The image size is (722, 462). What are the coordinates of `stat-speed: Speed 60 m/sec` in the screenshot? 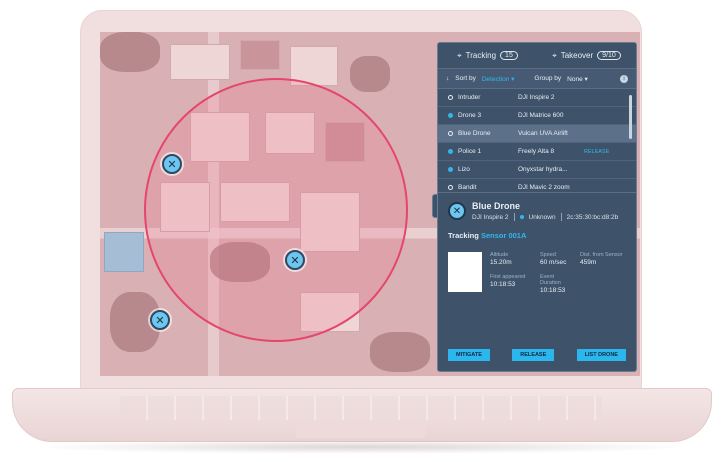 It's located at (558, 259).